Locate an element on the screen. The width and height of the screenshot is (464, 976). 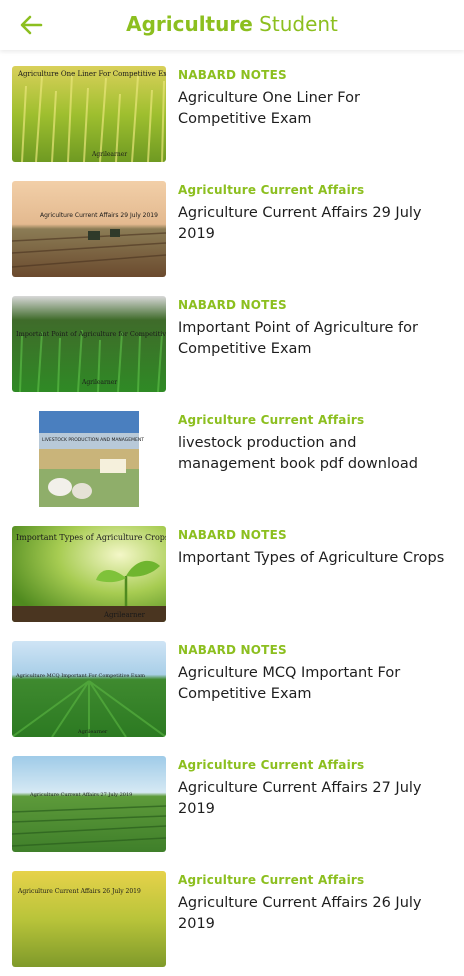
svg-text:LIVESTOCK PRODUCTION AND MANAG: LIVESTOCK PRODUCTION AND MANAGEMENT is located at coordinates (93, 440).